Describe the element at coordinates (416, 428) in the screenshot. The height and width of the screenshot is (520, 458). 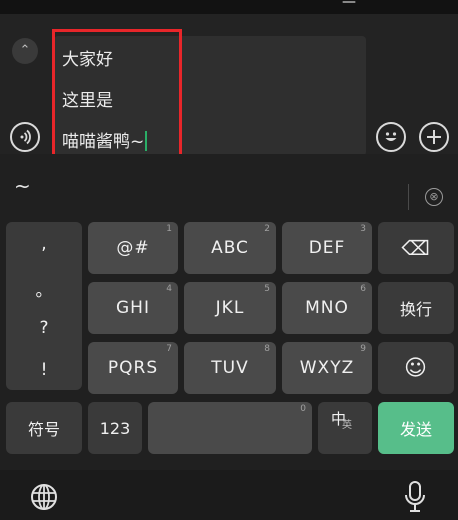
I see `send-button: 发送` at that location.